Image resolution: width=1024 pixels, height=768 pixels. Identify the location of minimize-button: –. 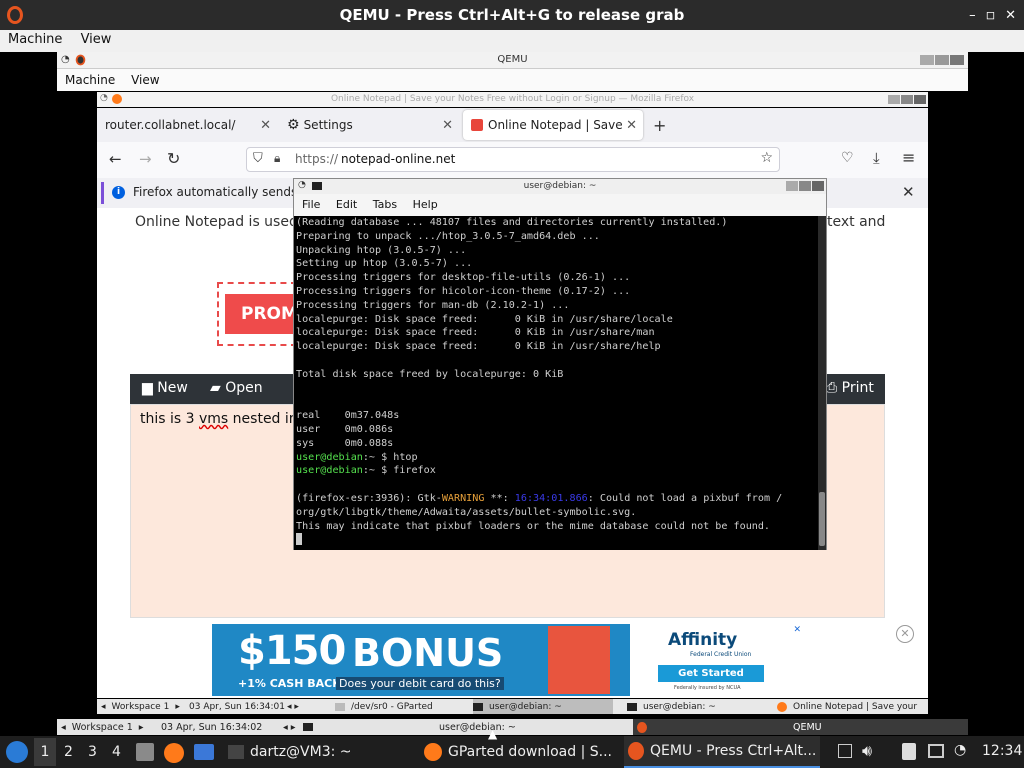
(972, 15).